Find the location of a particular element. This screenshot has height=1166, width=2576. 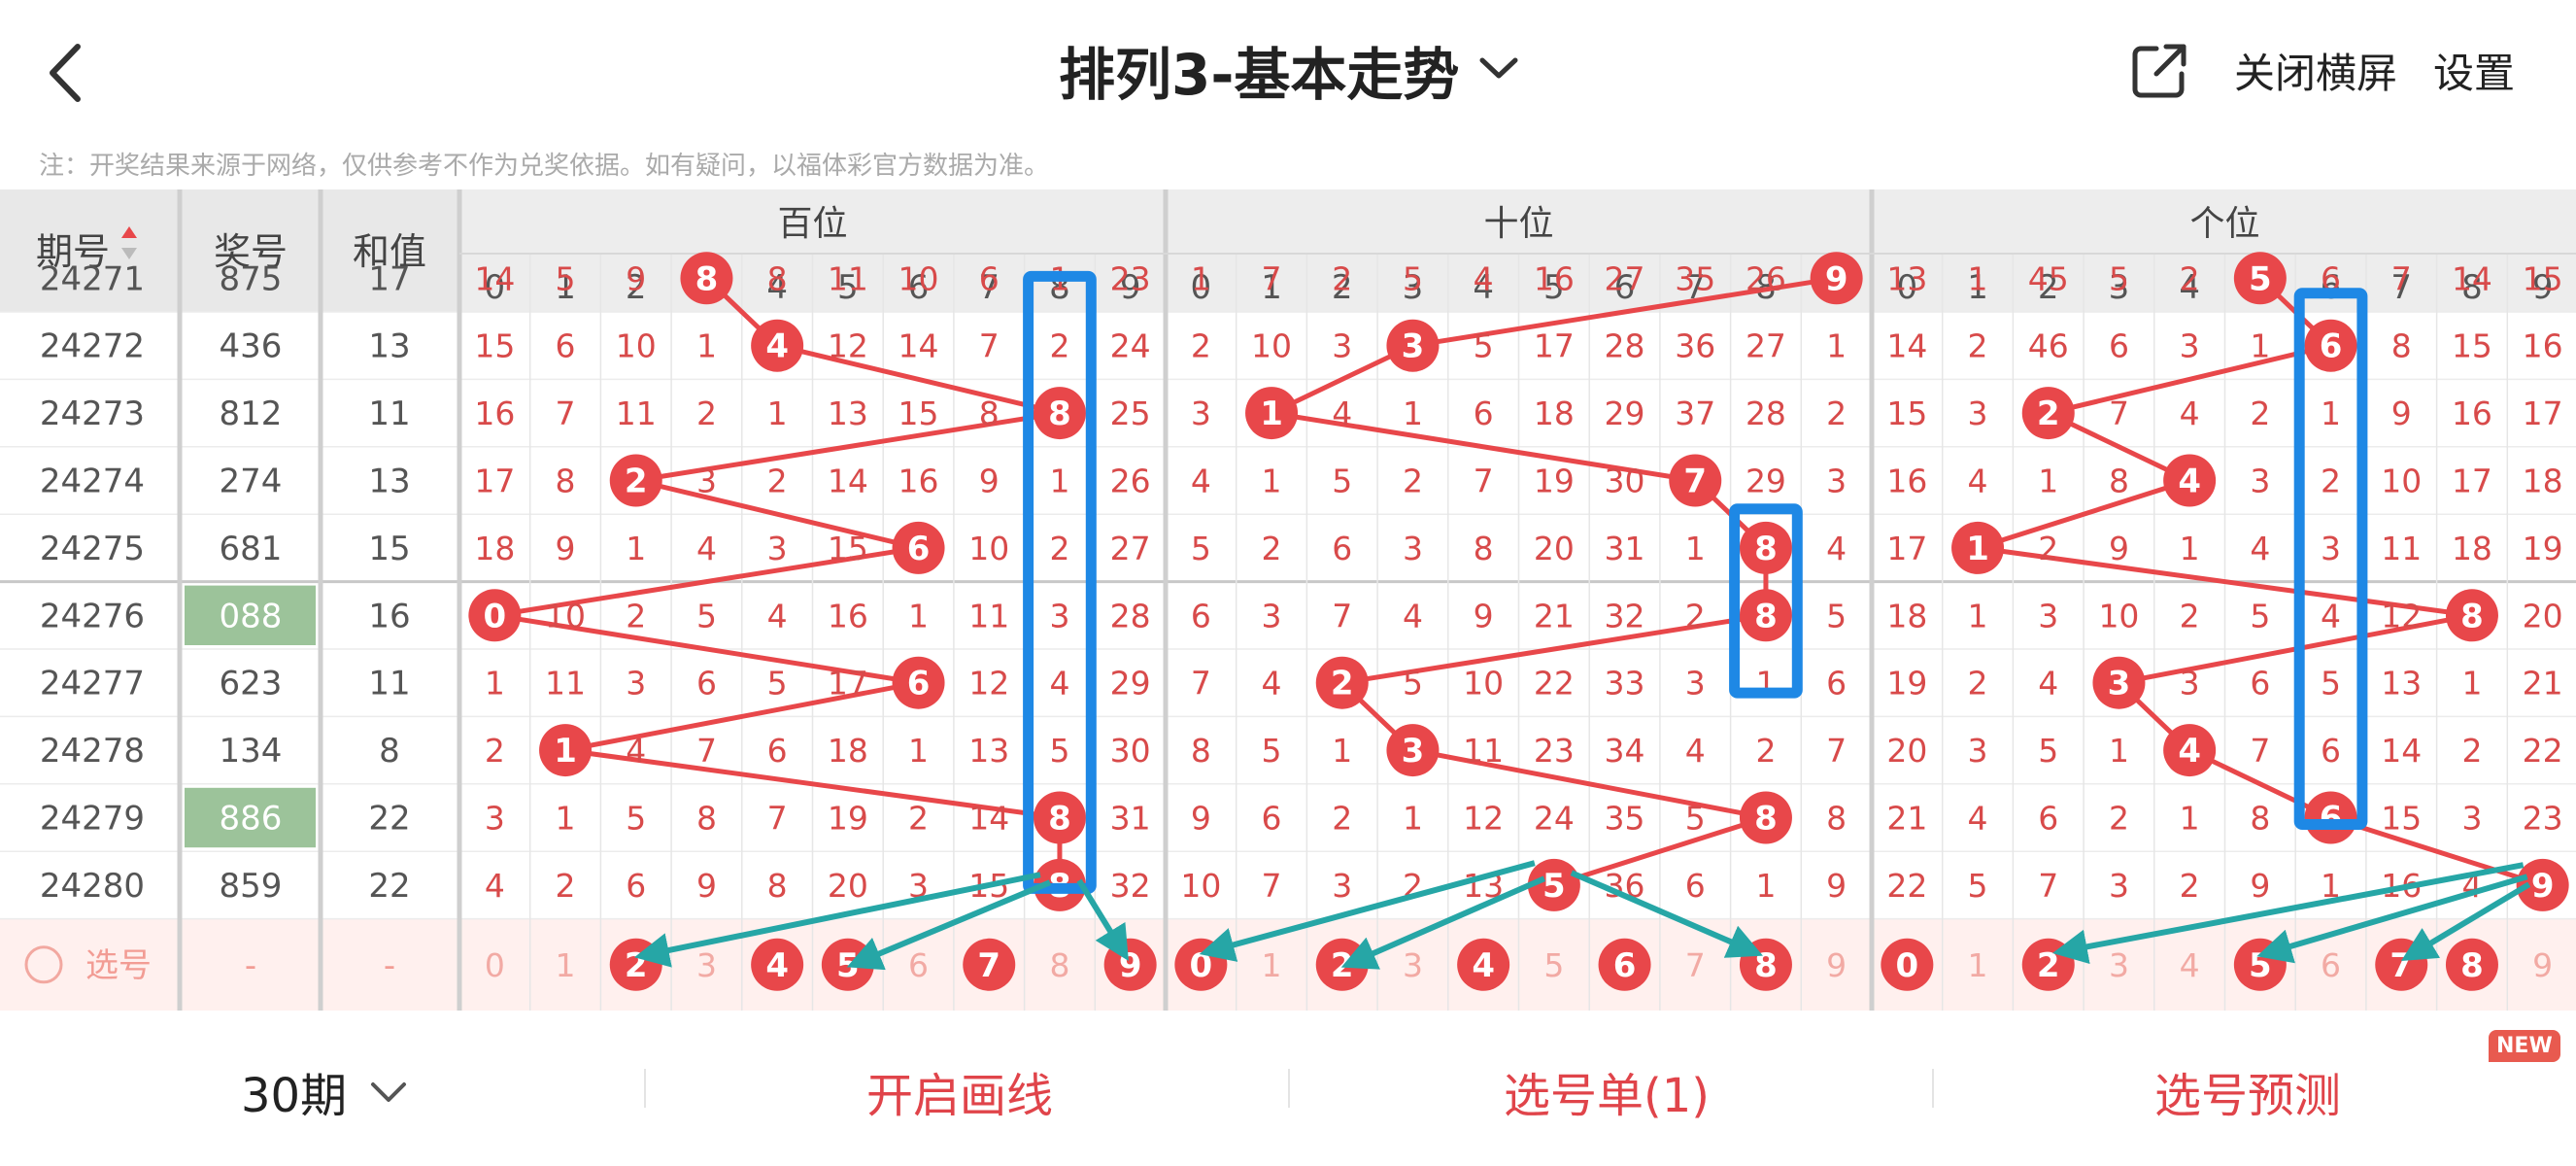

selection-list-button: 选号单(1) is located at coordinates (1607, 1091).